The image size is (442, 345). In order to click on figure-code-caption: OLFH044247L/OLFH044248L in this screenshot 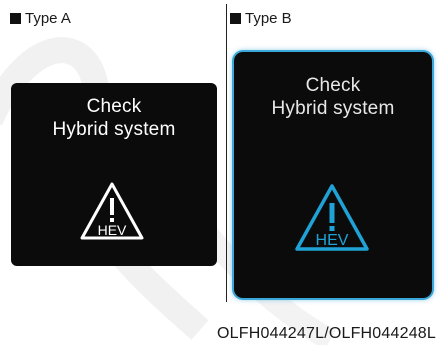, I will do `click(326, 333)`.